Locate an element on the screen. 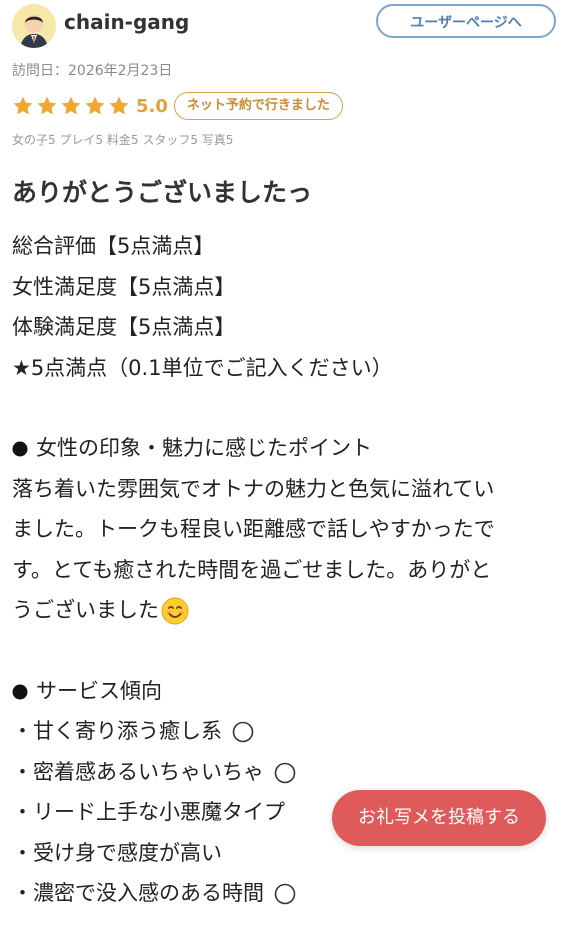 This screenshot has width=576, height=925. service-heading: サービス傾向 is located at coordinates (288, 691).